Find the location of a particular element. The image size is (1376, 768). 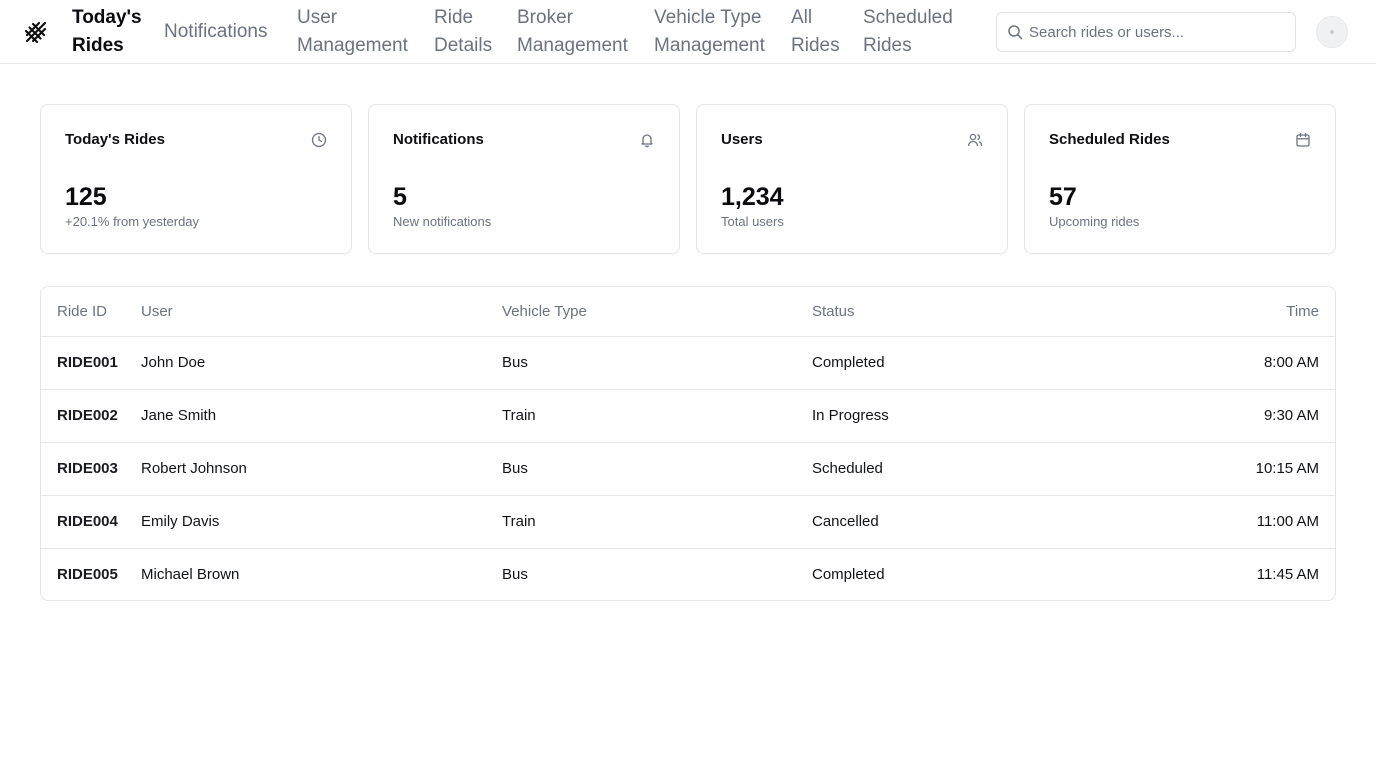

cell-user: Jane Smith is located at coordinates (321, 416).